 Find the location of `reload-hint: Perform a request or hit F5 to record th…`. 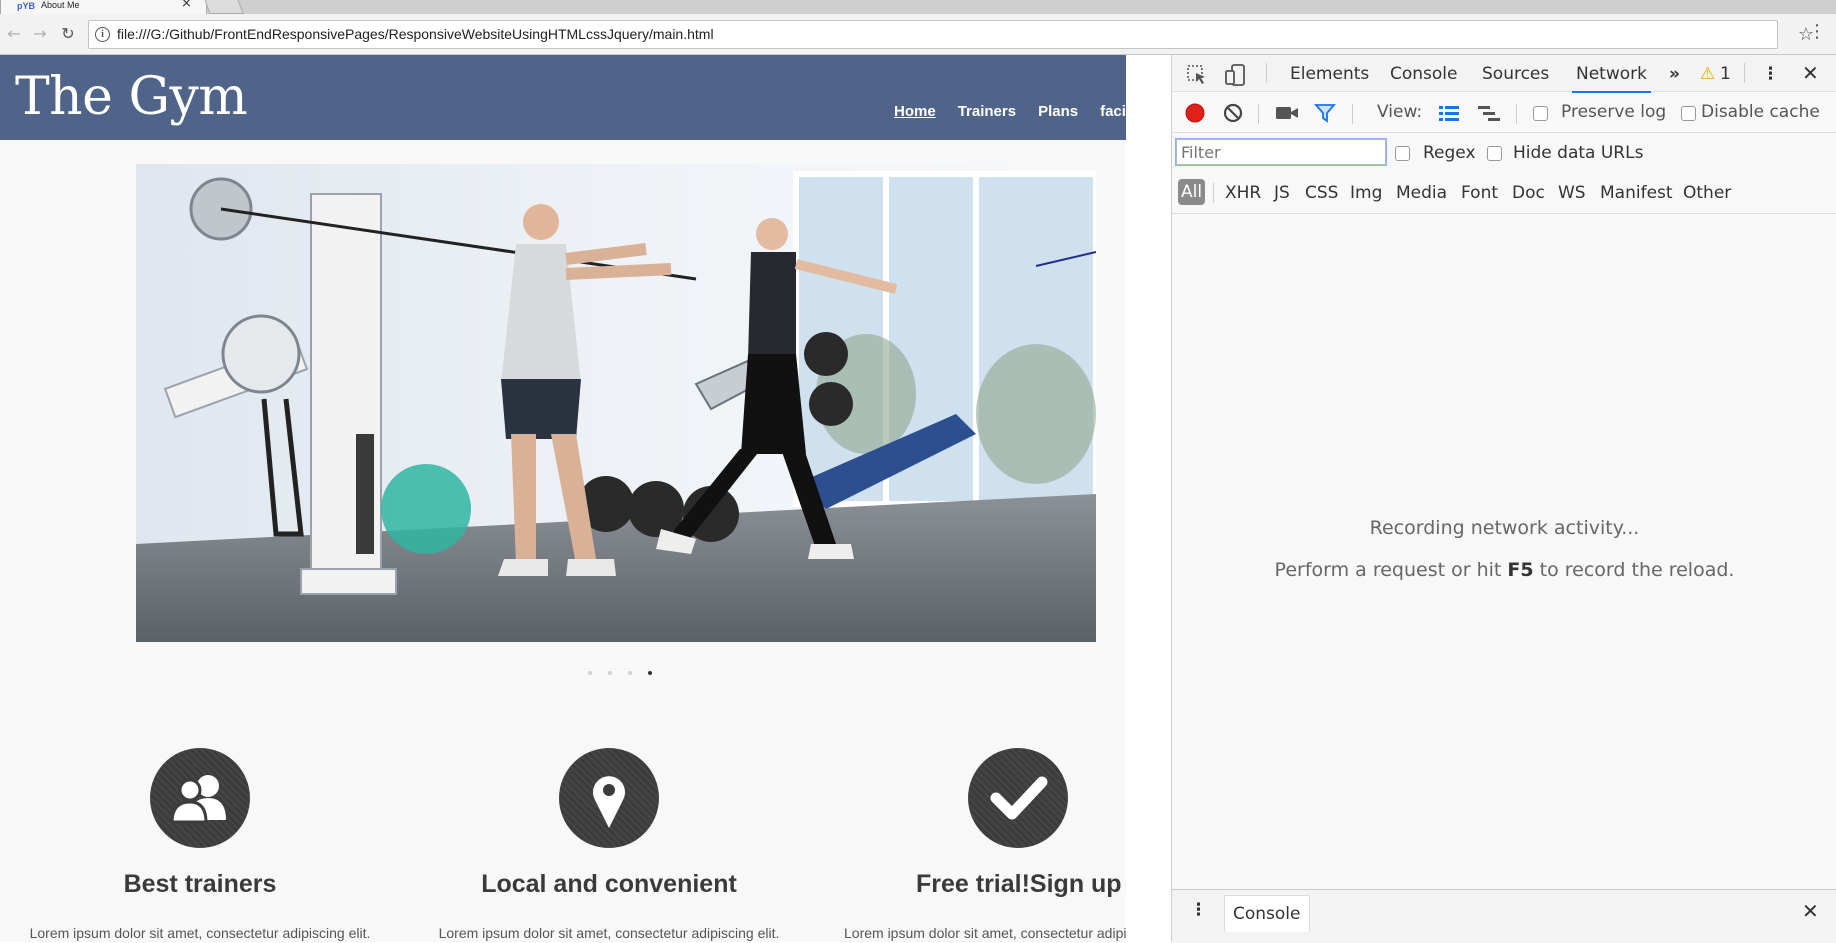

reload-hint: Perform a request or hit F5 to record th… is located at coordinates (1504, 570).